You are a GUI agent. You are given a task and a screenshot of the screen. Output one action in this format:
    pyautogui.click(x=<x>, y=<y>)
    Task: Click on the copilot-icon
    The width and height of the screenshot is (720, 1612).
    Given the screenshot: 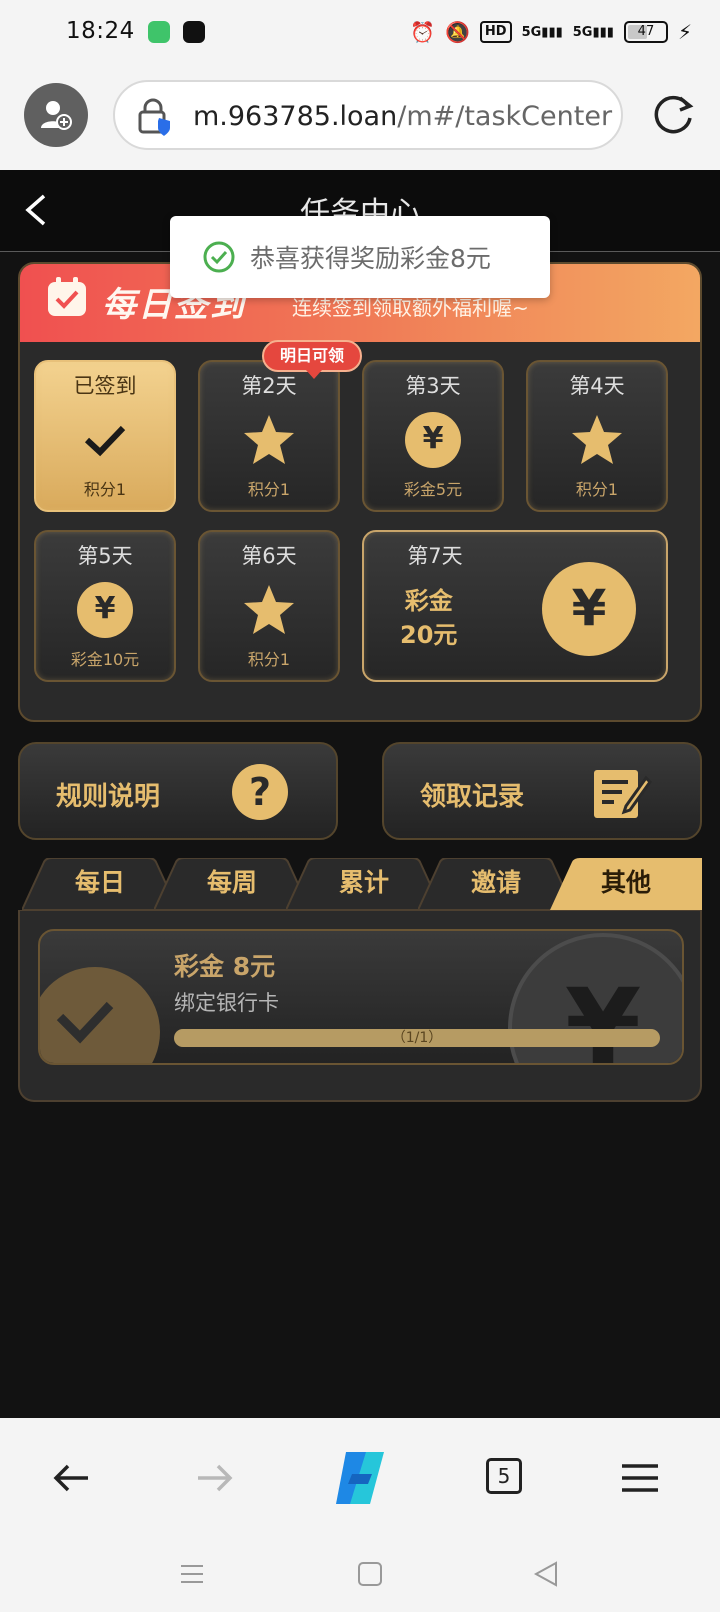 What is the action you would take?
    pyautogui.click(x=360, y=1478)
    